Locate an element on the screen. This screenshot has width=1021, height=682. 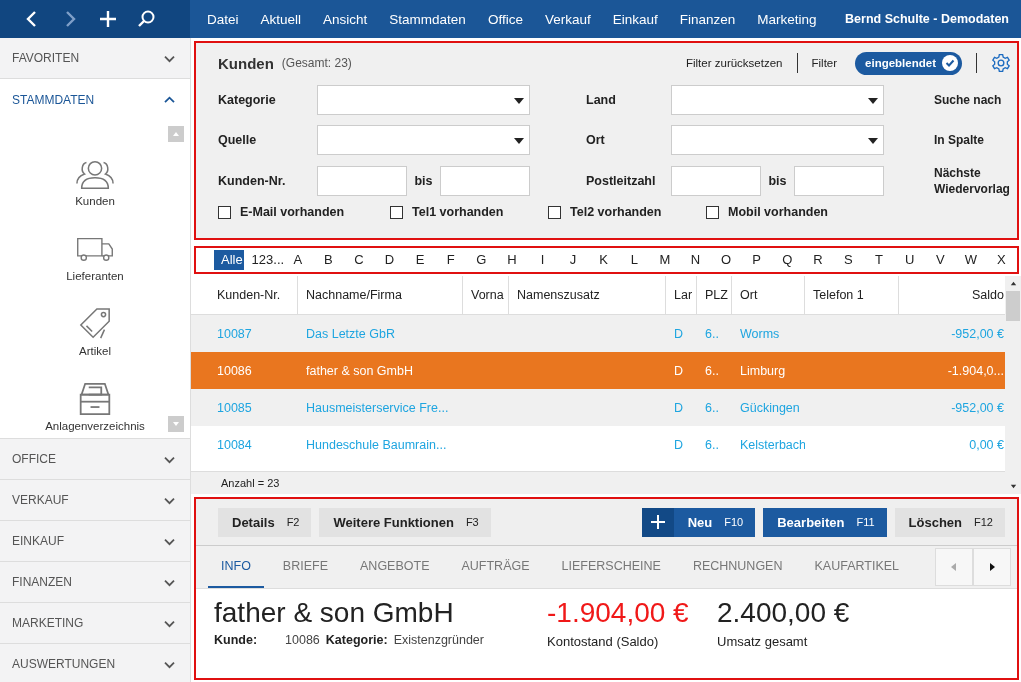
menu-item: Datei is located at coordinates (223, 19).